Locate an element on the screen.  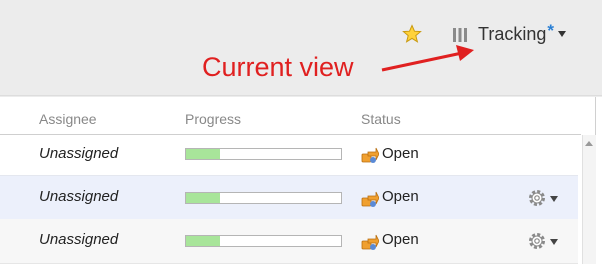
column-header-progress: Progress is located at coordinates (213, 119).